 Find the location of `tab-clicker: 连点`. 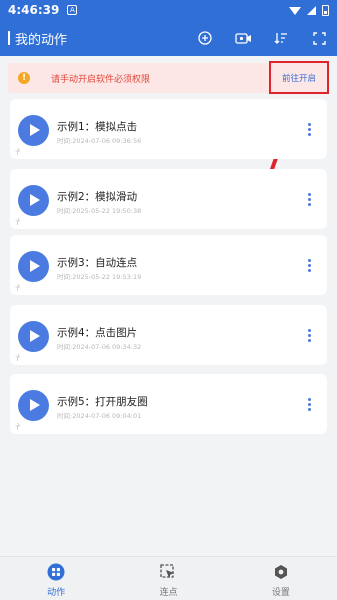

tab-clicker: 连点 is located at coordinates (168, 578).